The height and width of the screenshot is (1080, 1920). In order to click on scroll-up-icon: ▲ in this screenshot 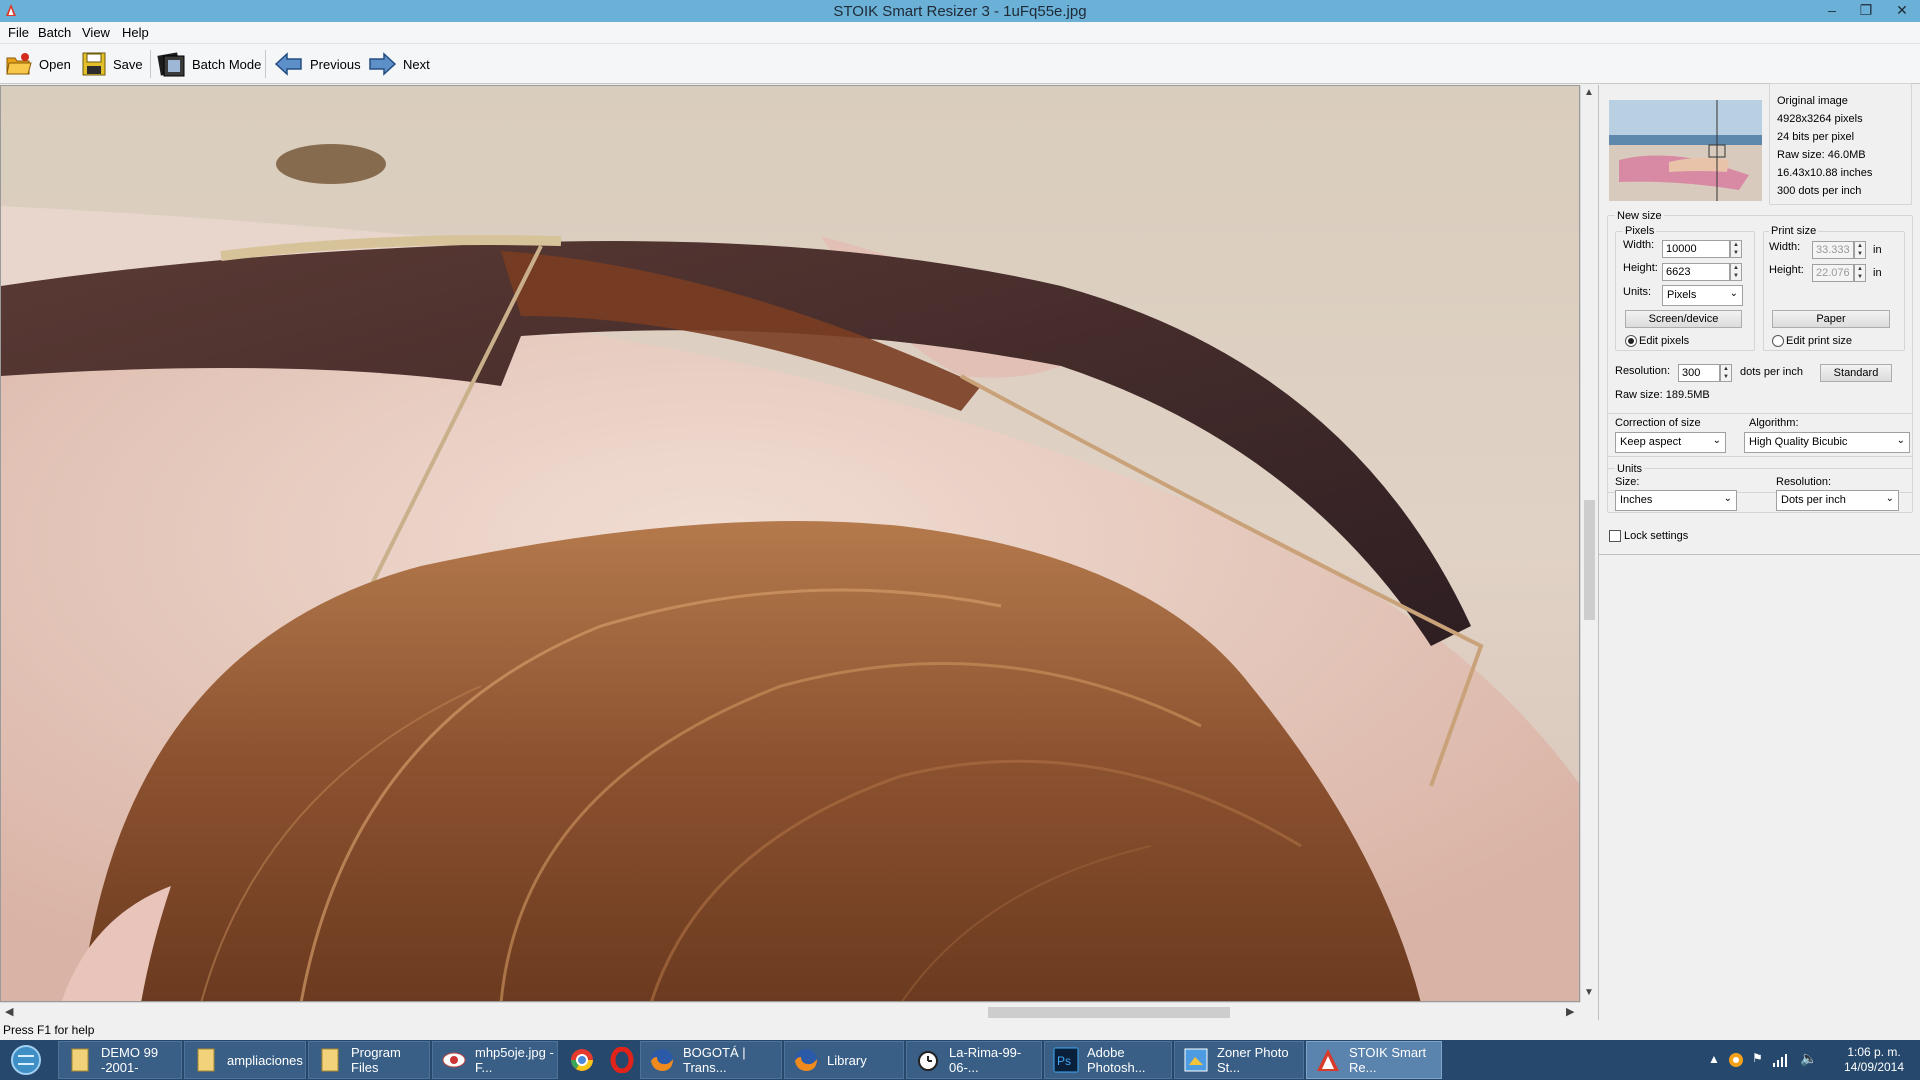, I will do `click(1589, 92)`.